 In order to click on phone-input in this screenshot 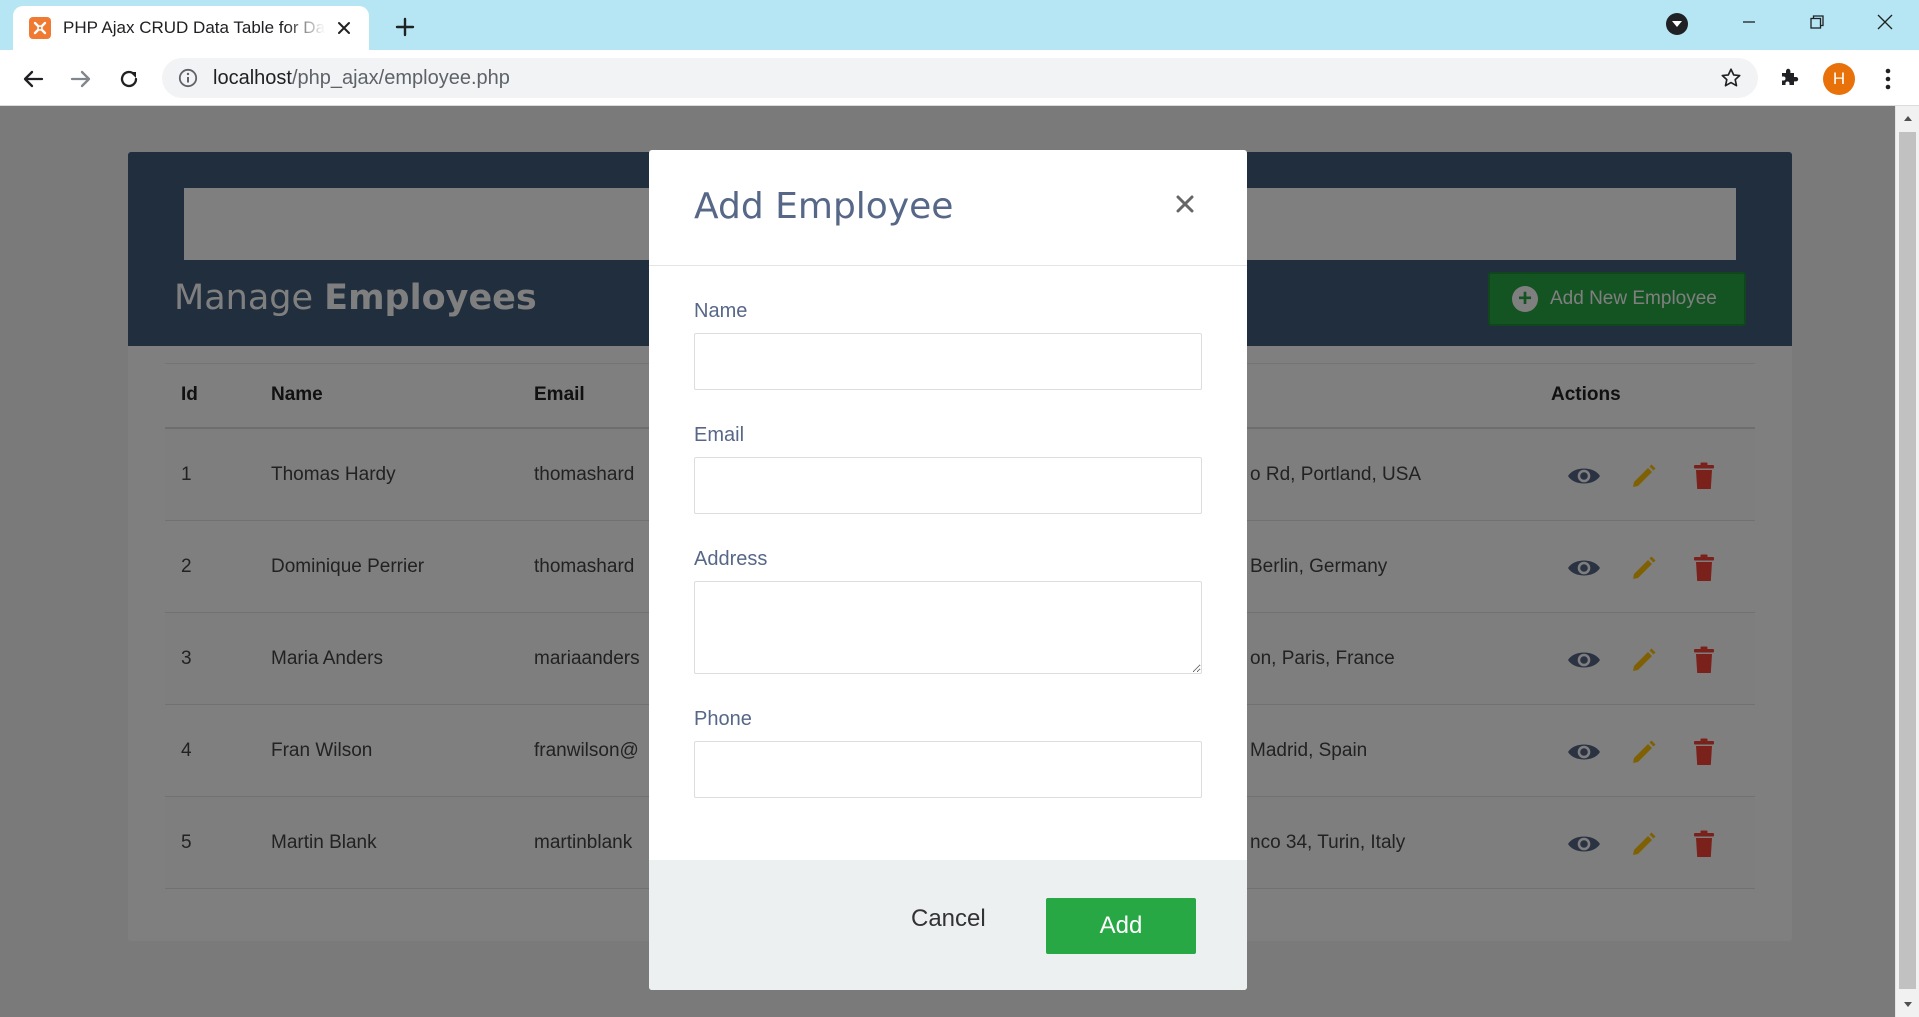, I will do `click(948, 769)`.